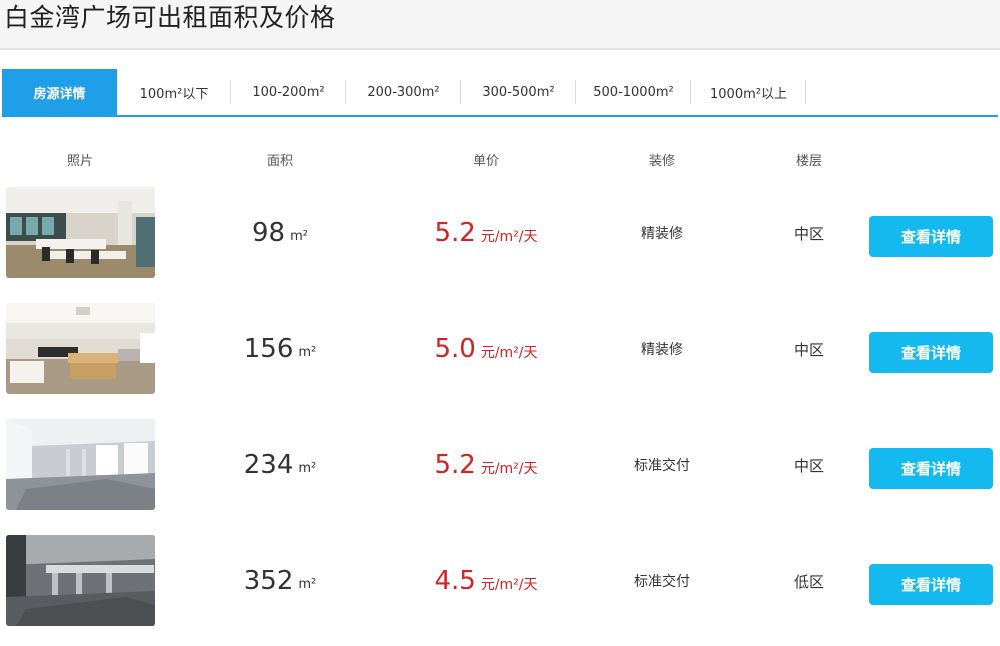 This screenshot has width=1000, height=646. Describe the element at coordinates (633, 92) in the screenshot. I see `tab-500-1000: 500-1000m²` at that location.